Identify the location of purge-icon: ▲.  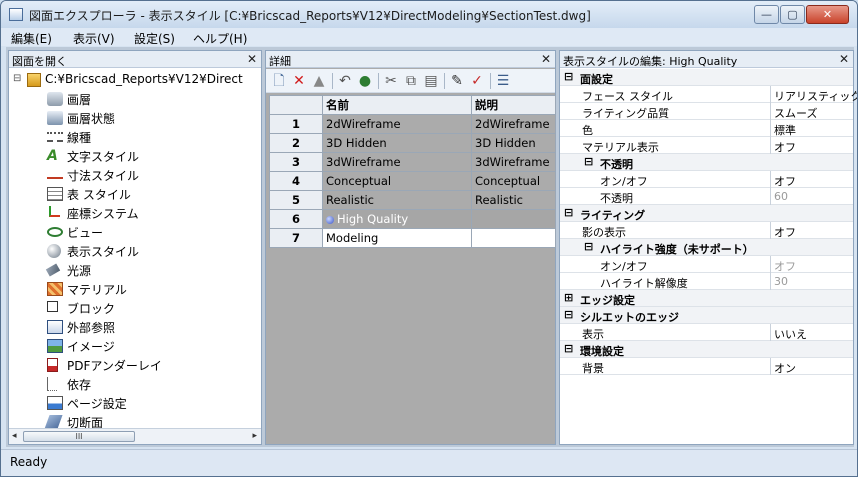
(319, 81).